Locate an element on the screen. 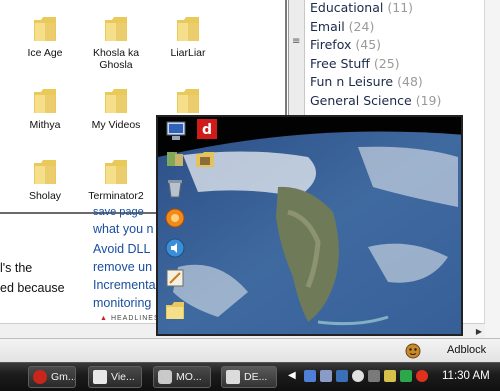 The image size is (500, 391). category-item: Fun n Leisure (48) is located at coordinates (375, 83).